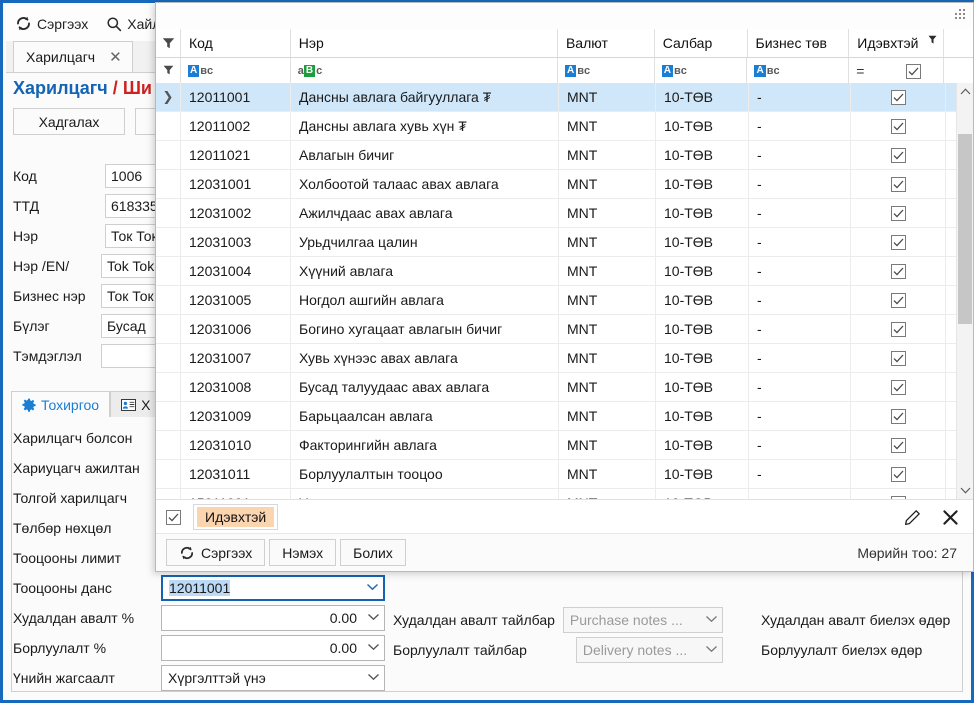 Image resolution: width=974 pixels, height=703 pixels. Describe the element at coordinates (965, 229) in the screenshot. I see `scrollbar-thumb` at that location.